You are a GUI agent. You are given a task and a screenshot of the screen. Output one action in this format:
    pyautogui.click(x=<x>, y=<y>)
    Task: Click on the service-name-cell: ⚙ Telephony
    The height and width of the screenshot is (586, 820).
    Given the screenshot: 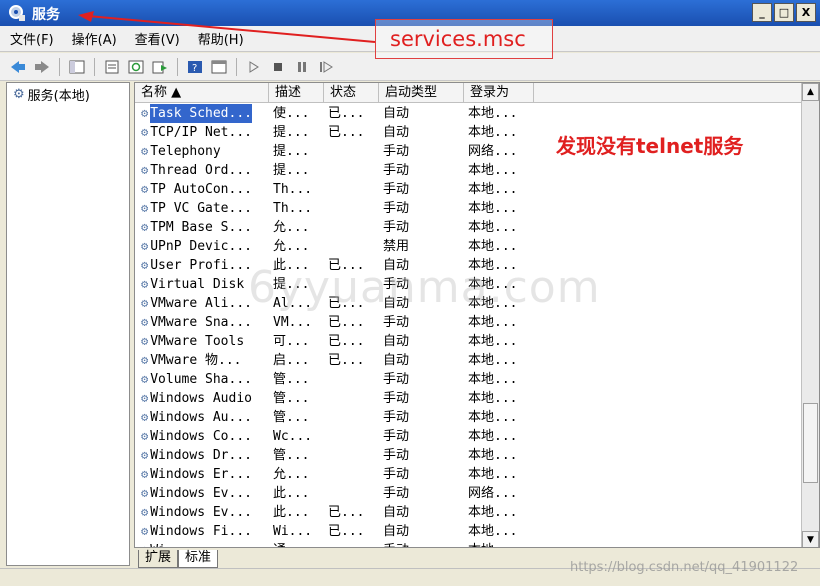 What is the action you would take?
    pyautogui.click(x=202, y=151)
    